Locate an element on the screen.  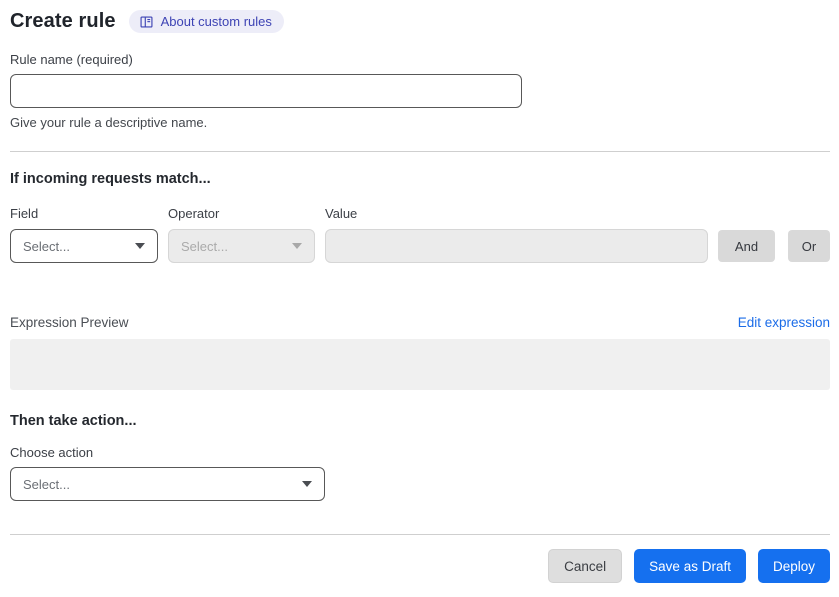
page-title: Create rule is located at coordinates (63, 21).